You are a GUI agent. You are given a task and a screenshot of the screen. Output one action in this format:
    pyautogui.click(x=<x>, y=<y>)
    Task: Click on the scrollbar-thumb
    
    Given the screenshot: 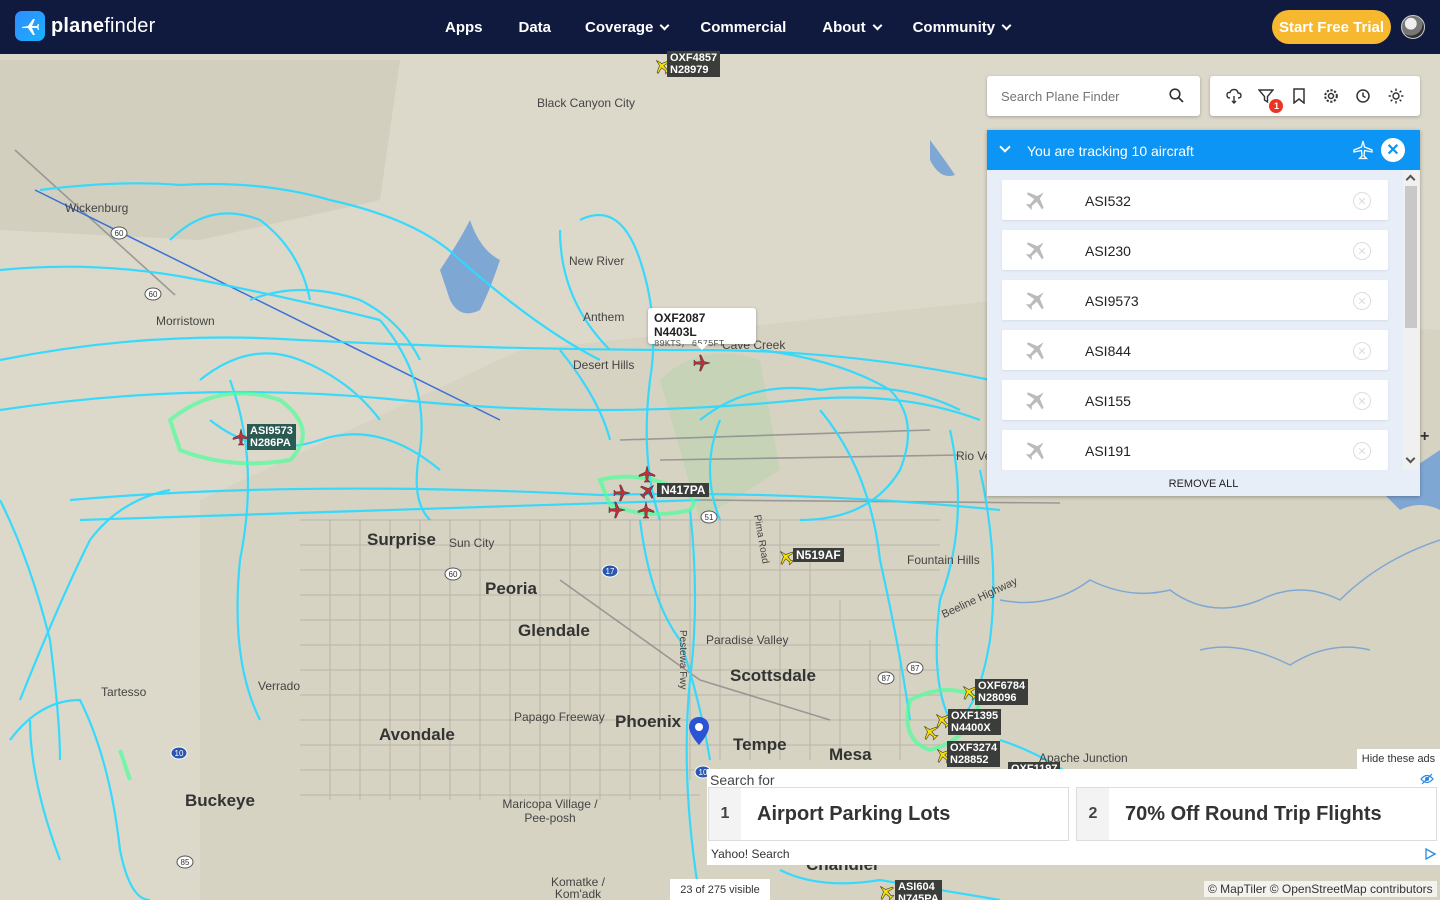 What is the action you would take?
    pyautogui.click(x=1411, y=257)
    